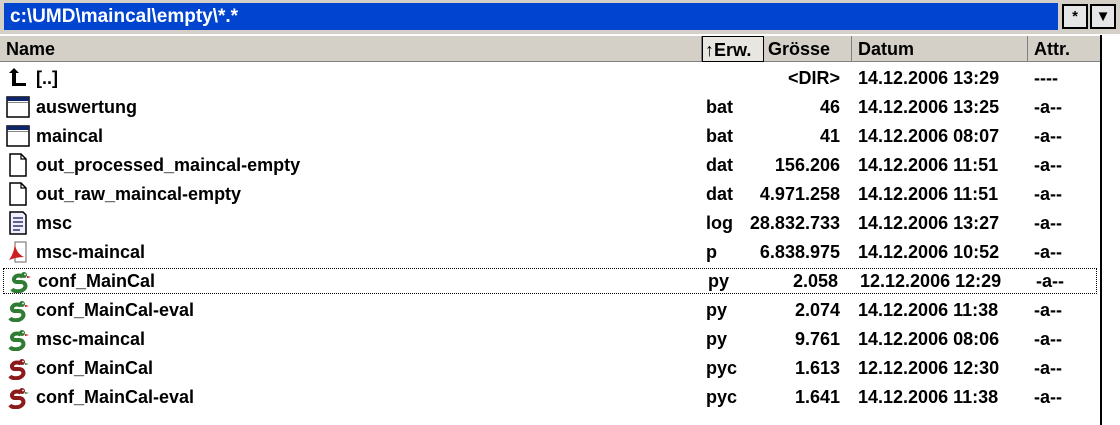  I want to click on filter-star-button: *, so click(1075, 16).